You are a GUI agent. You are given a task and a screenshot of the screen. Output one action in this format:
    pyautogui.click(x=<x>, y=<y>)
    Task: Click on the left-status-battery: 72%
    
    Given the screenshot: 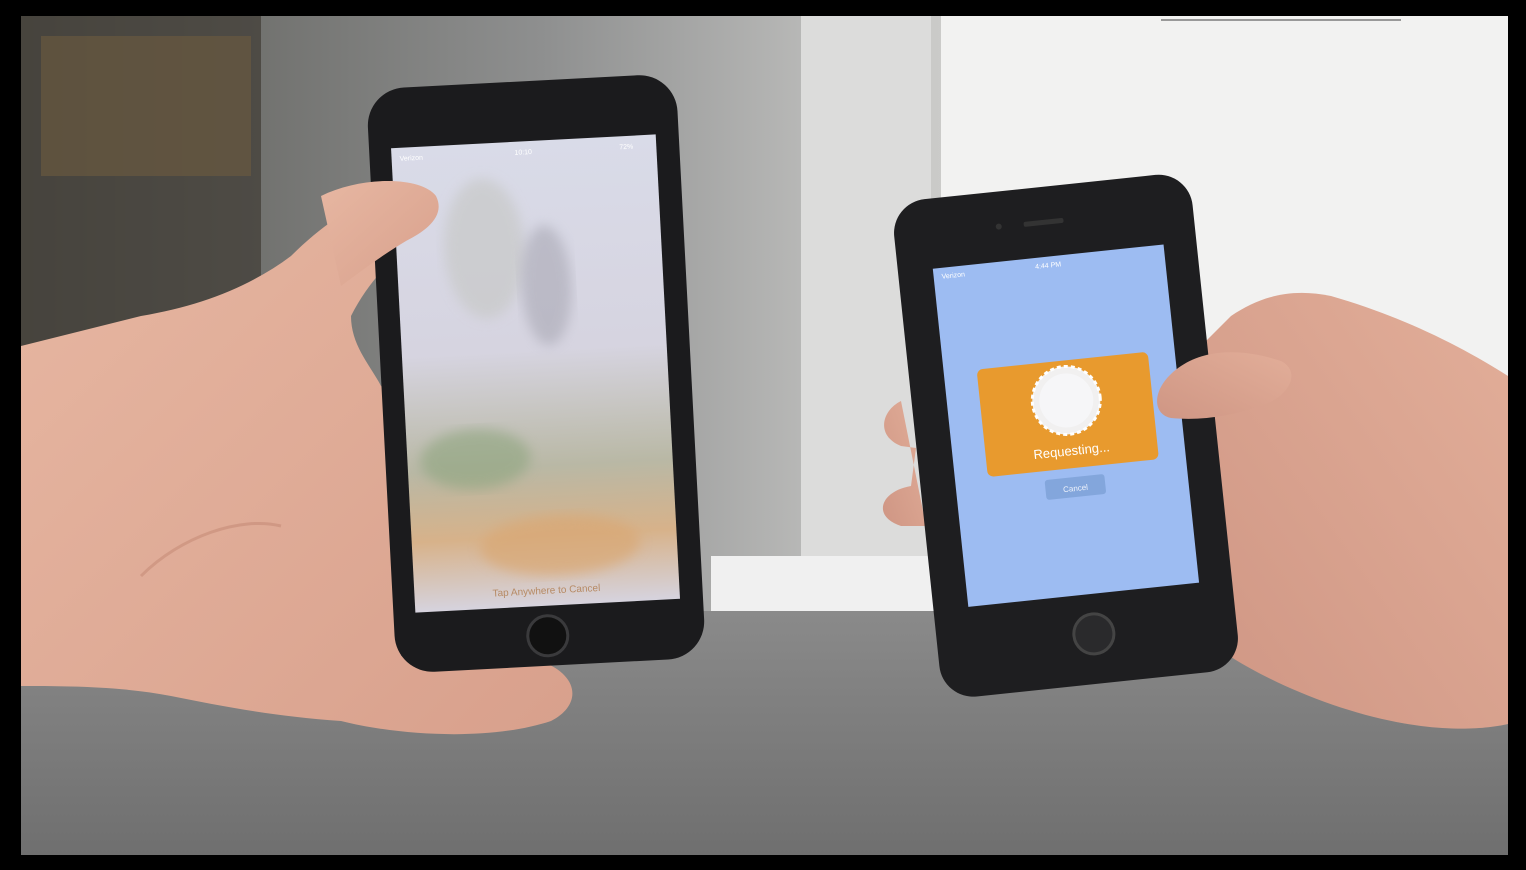 What is the action you would take?
    pyautogui.click(x=626, y=148)
    